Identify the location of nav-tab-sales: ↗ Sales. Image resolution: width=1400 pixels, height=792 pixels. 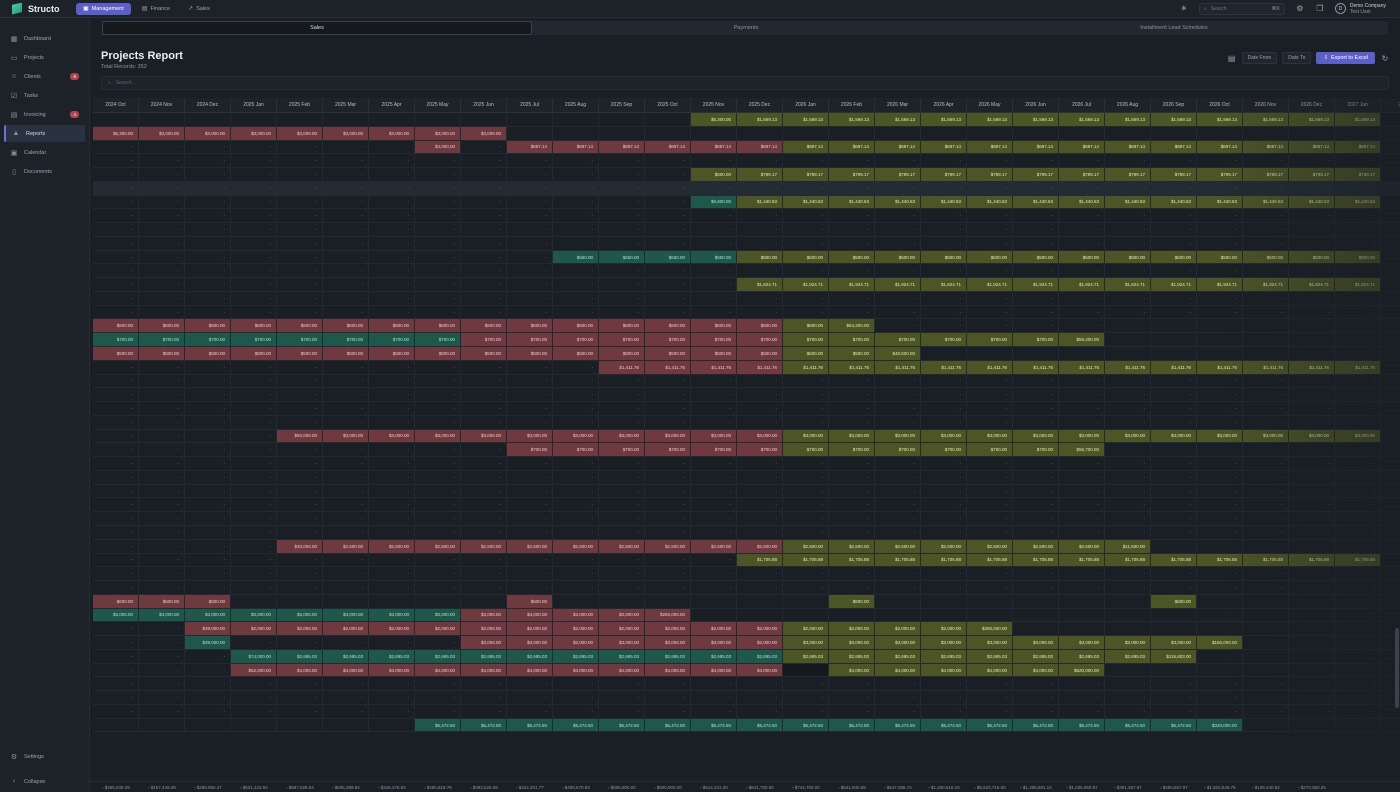
(199, 9).